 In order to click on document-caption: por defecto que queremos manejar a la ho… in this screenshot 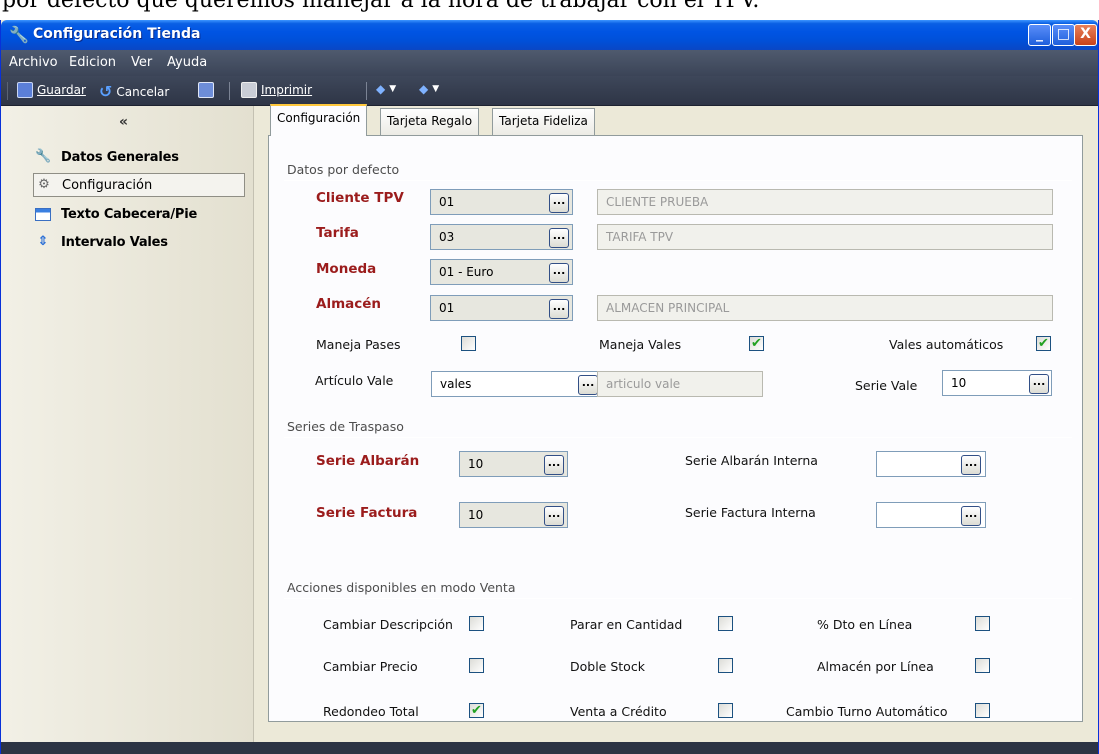, I will do `click(549, 10)`.